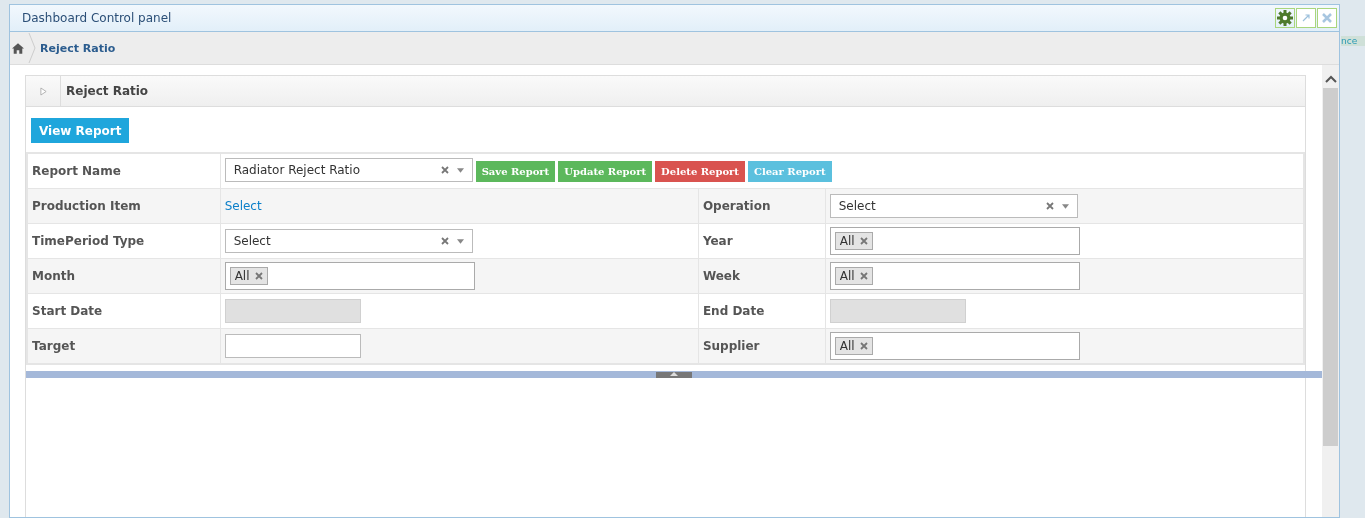  I want to click on report-select: Radiator Reject Ratio, so click(348, 170).